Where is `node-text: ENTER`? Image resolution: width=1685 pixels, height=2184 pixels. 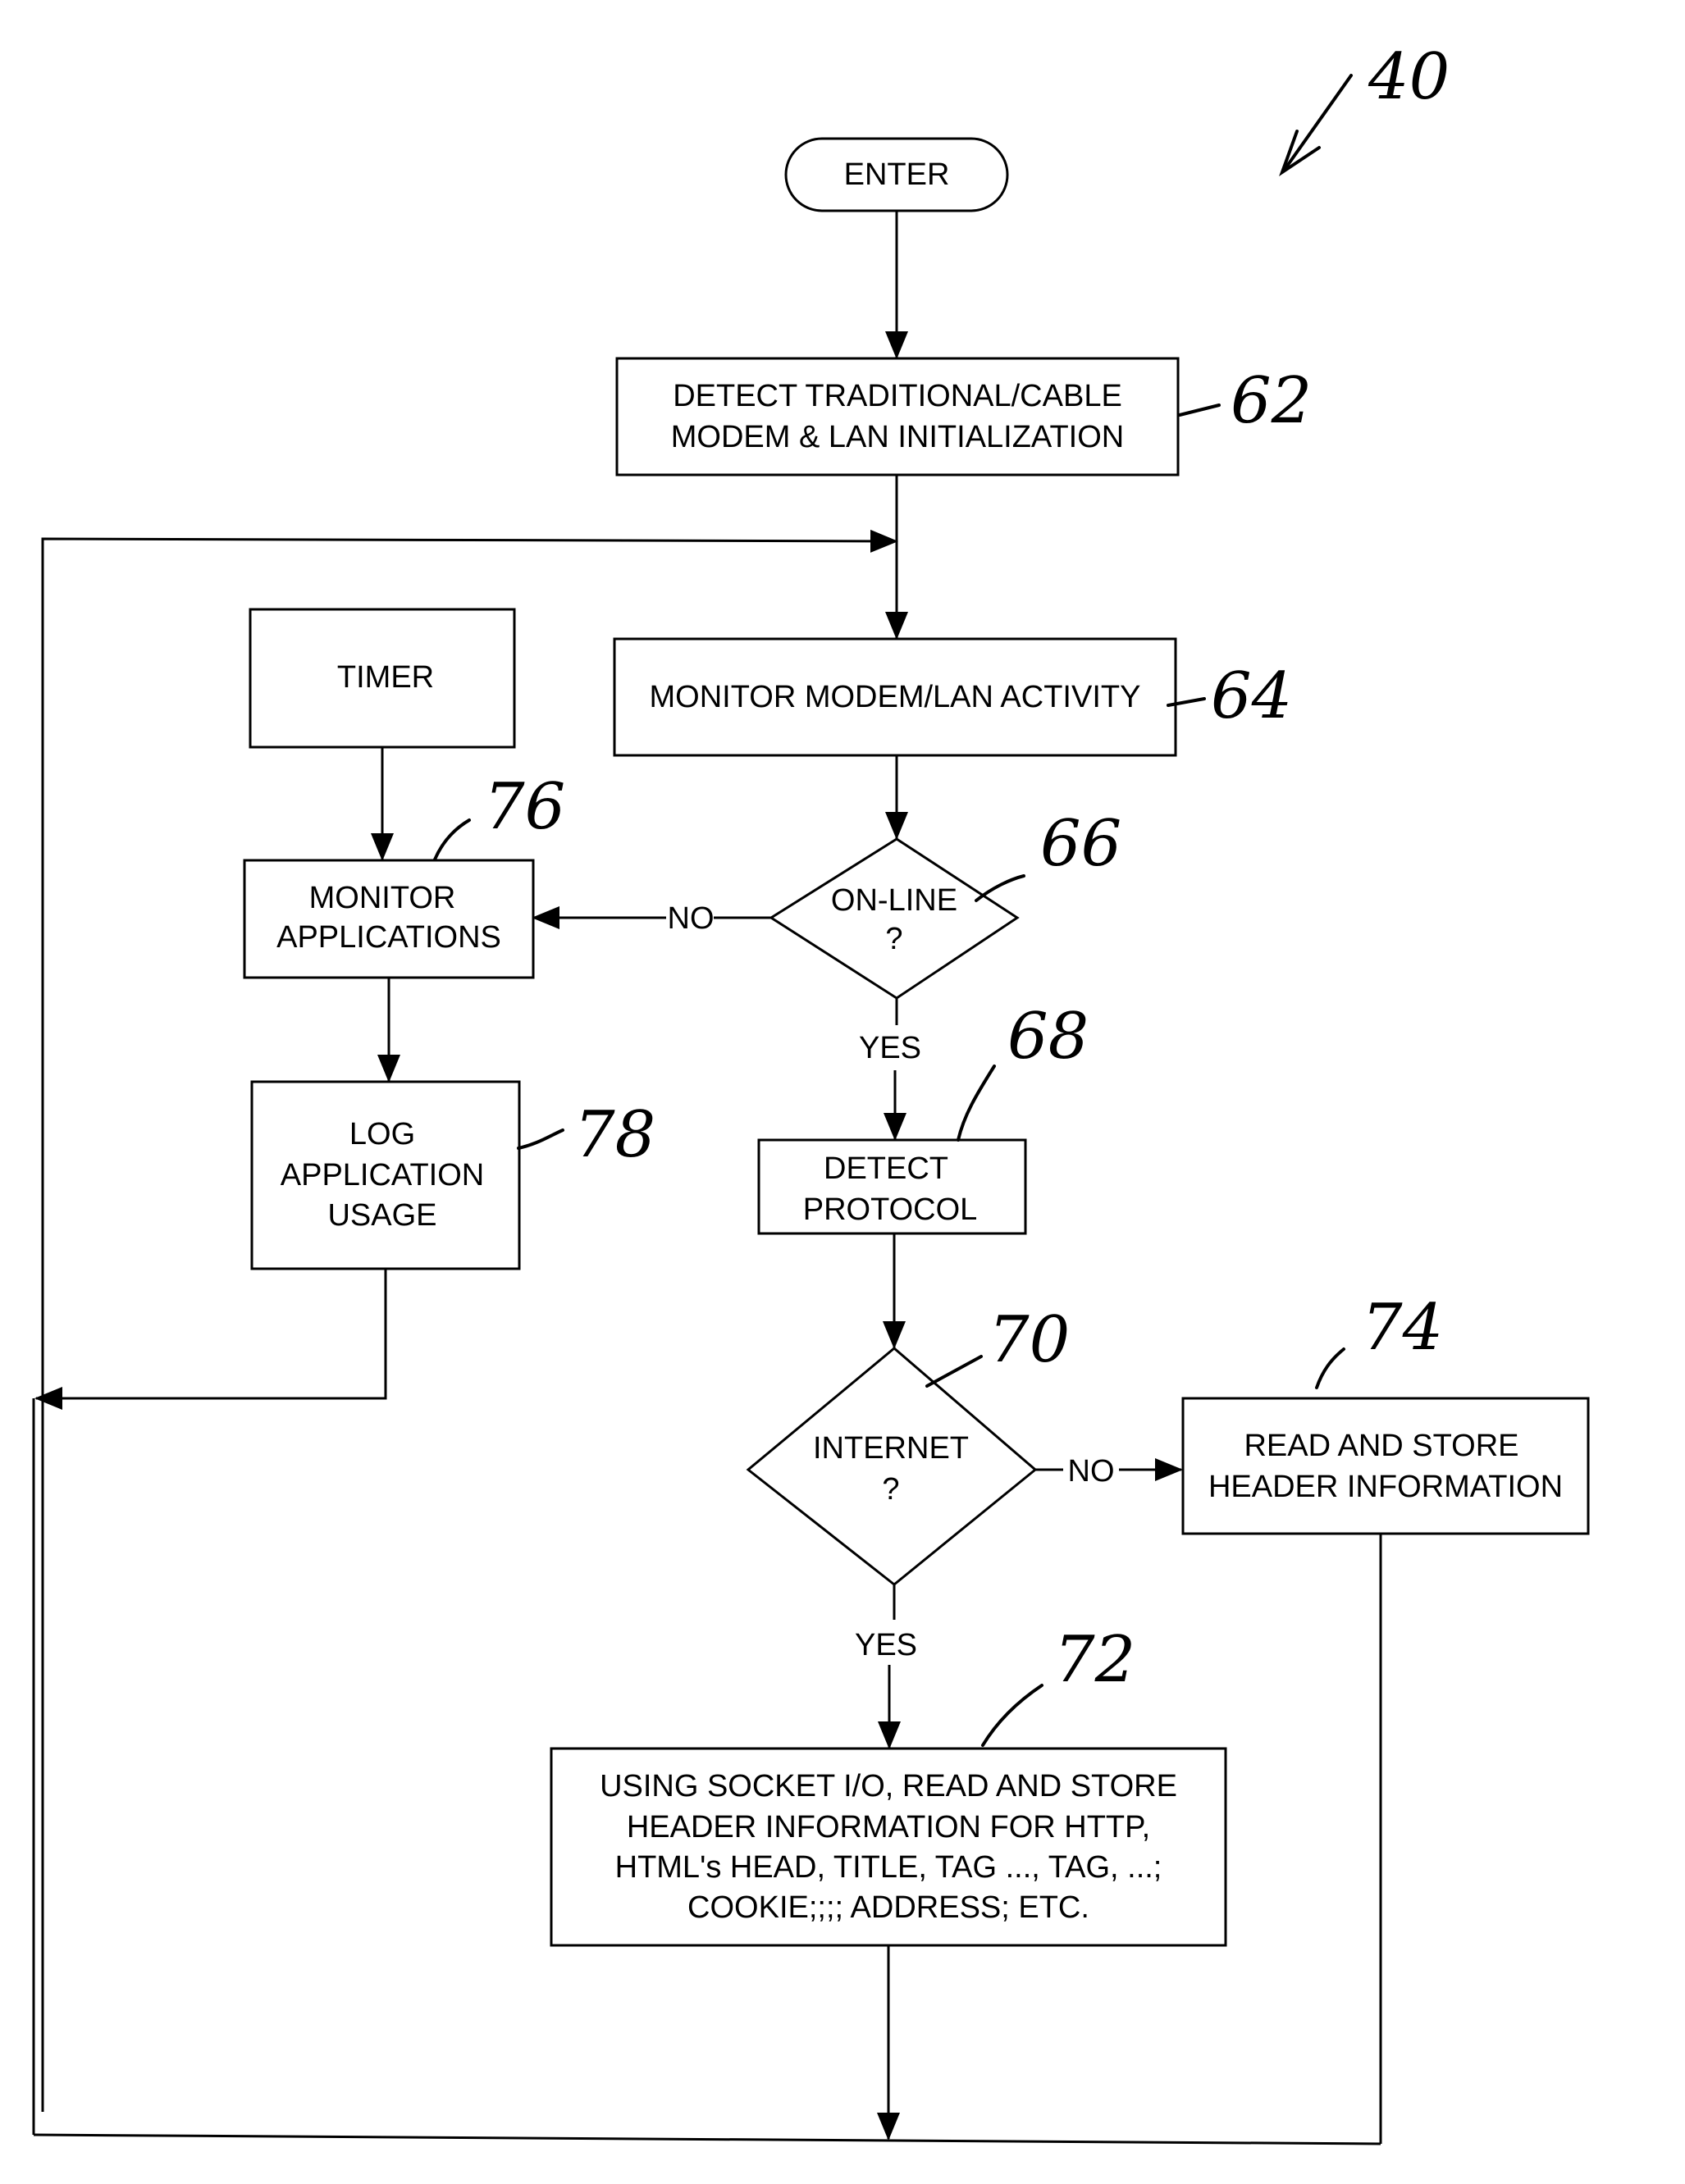
node-text: ENTER is located at coordinates (897, 174).